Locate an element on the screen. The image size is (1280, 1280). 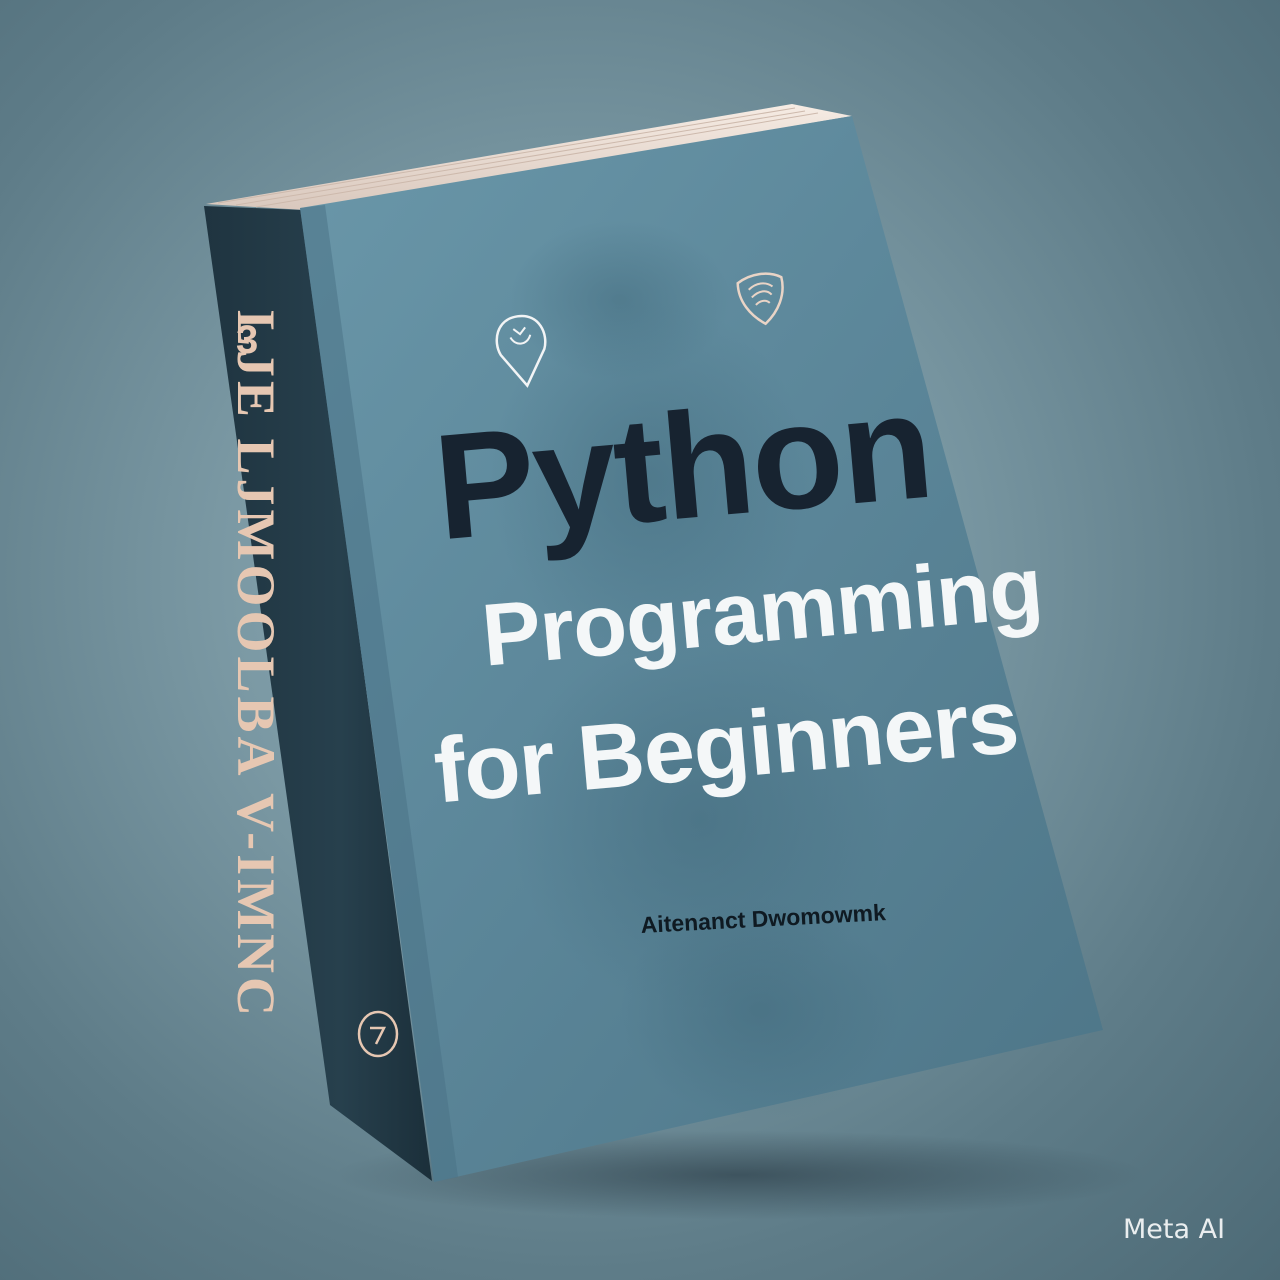
meta-ai-watermark: Meta AI is located at coordinates (1174, 1229).